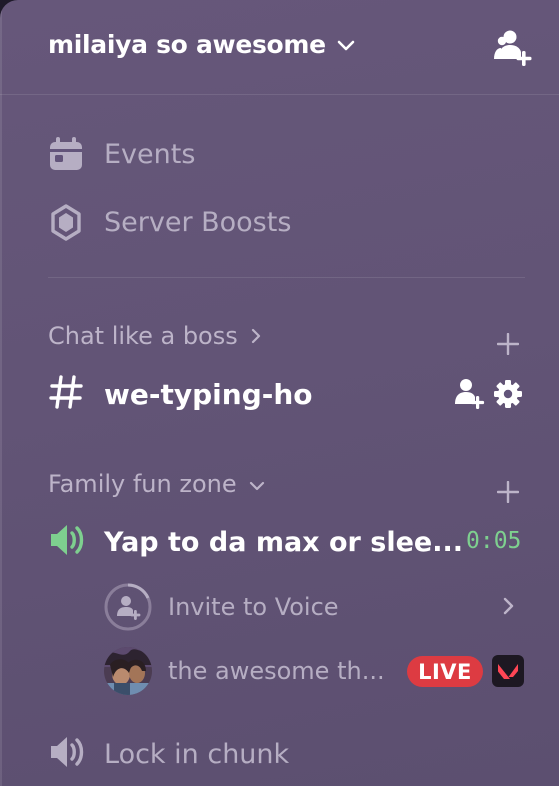 The image size is (559, 786). Describe the element at coordinates (197, 754) in the screenshot. I see `voice-channel-name: Lock in chunk` at that location.